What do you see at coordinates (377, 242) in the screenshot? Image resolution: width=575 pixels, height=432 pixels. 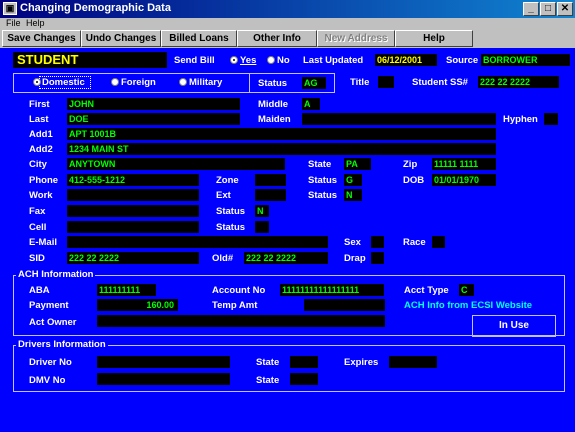 I see `sex-field` at bounding box center [377, 242].